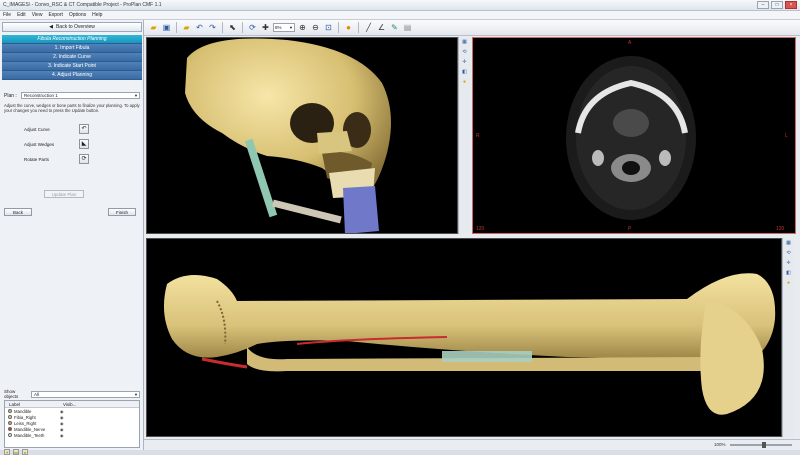  Describe the element at coordinates (788, 337) in the screenshot. I see `viewport-fibula-side-toolbar: ▦ ⟲ ✛ ◧ ●` at that location.